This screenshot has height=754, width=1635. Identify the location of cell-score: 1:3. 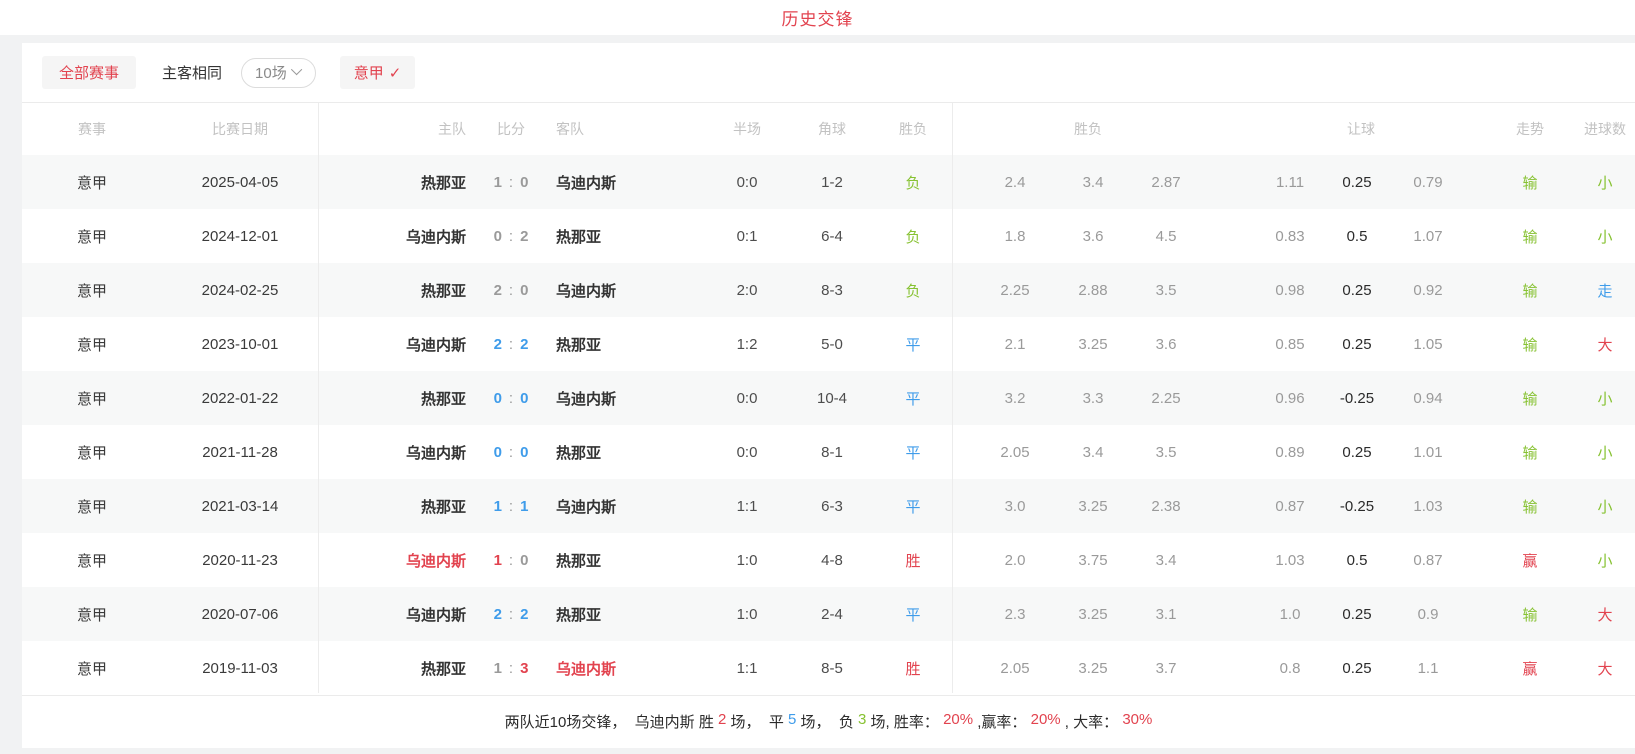
(511, 668).